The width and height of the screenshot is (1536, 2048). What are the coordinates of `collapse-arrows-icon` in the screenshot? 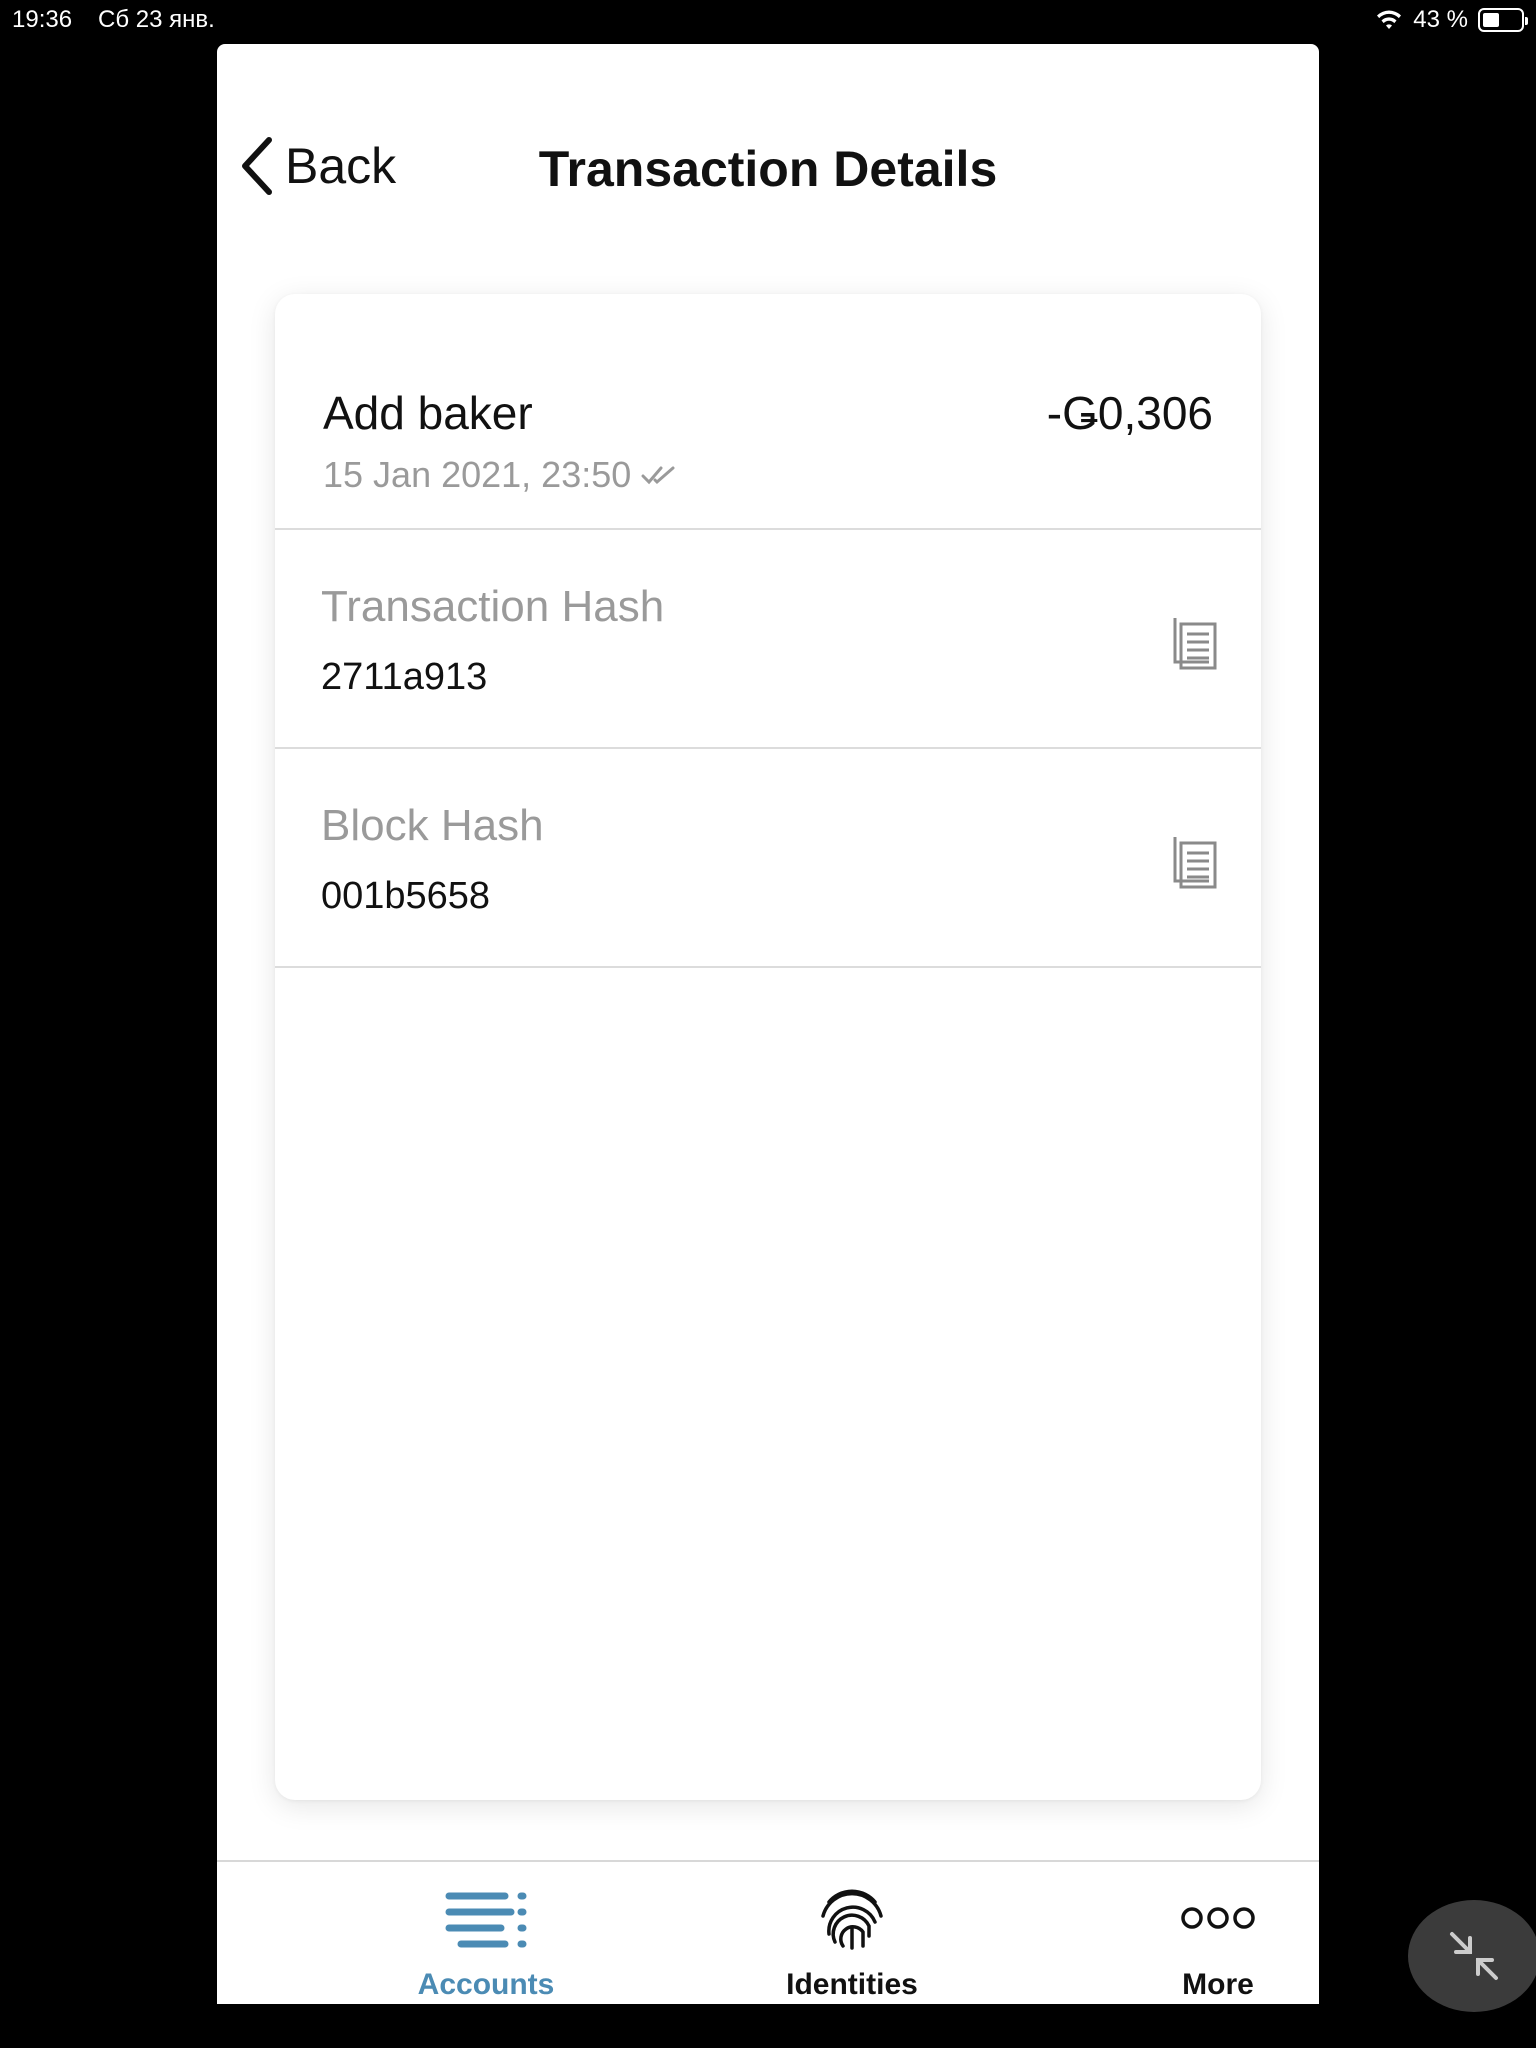 It's located at (1474, 1956).